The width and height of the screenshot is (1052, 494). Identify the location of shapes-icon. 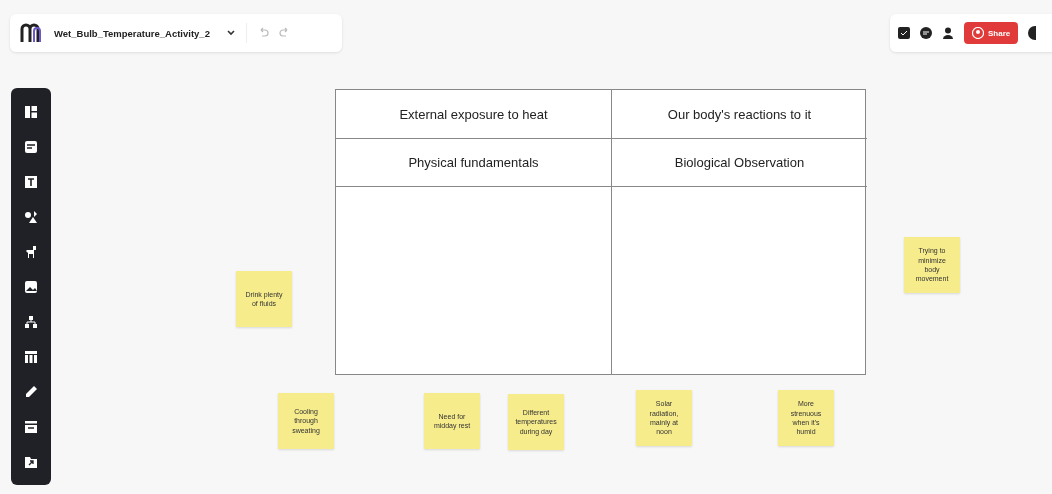
(31, 216).